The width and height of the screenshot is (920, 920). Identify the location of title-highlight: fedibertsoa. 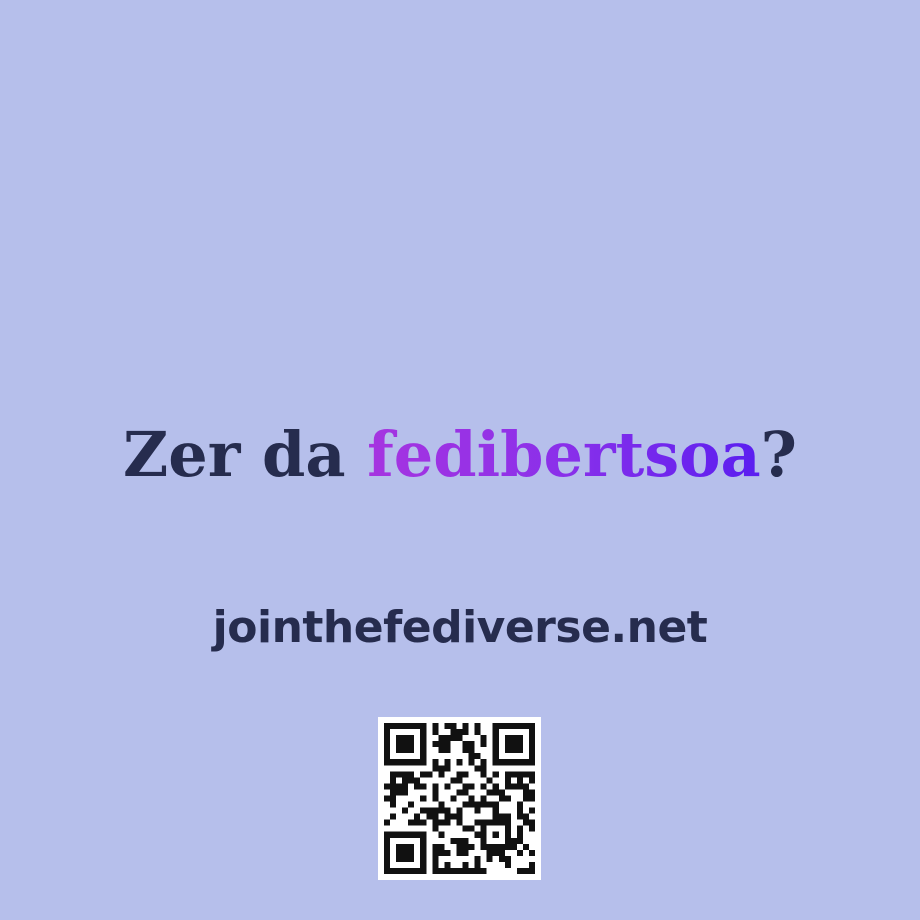
(564, 454).